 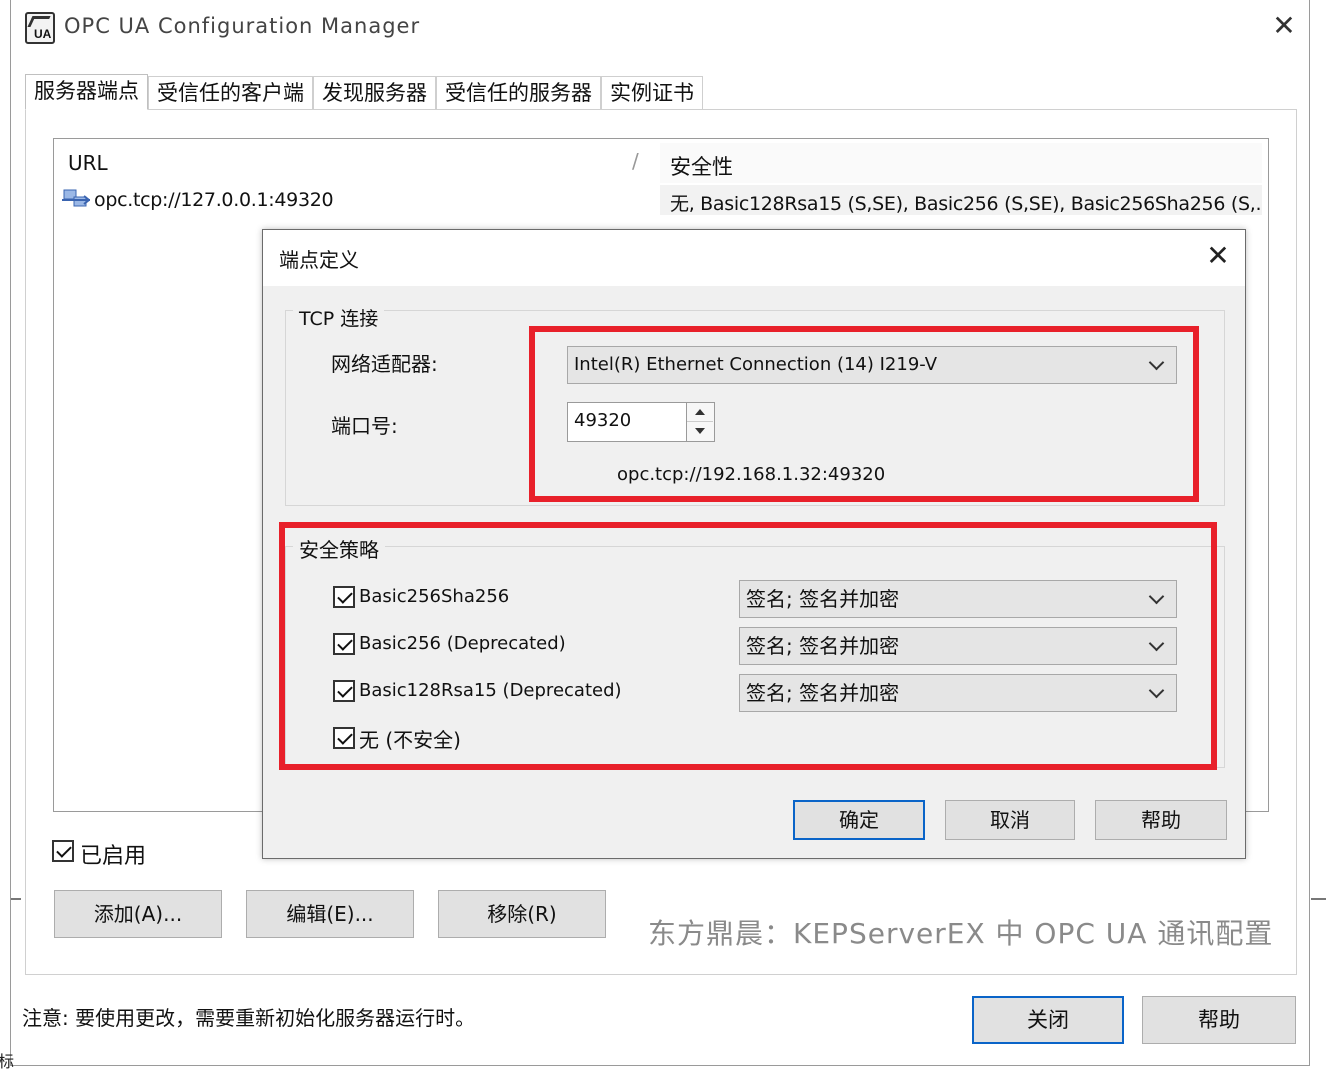 I want to click on network-endpoint-icon, so click(x=76, y=198).